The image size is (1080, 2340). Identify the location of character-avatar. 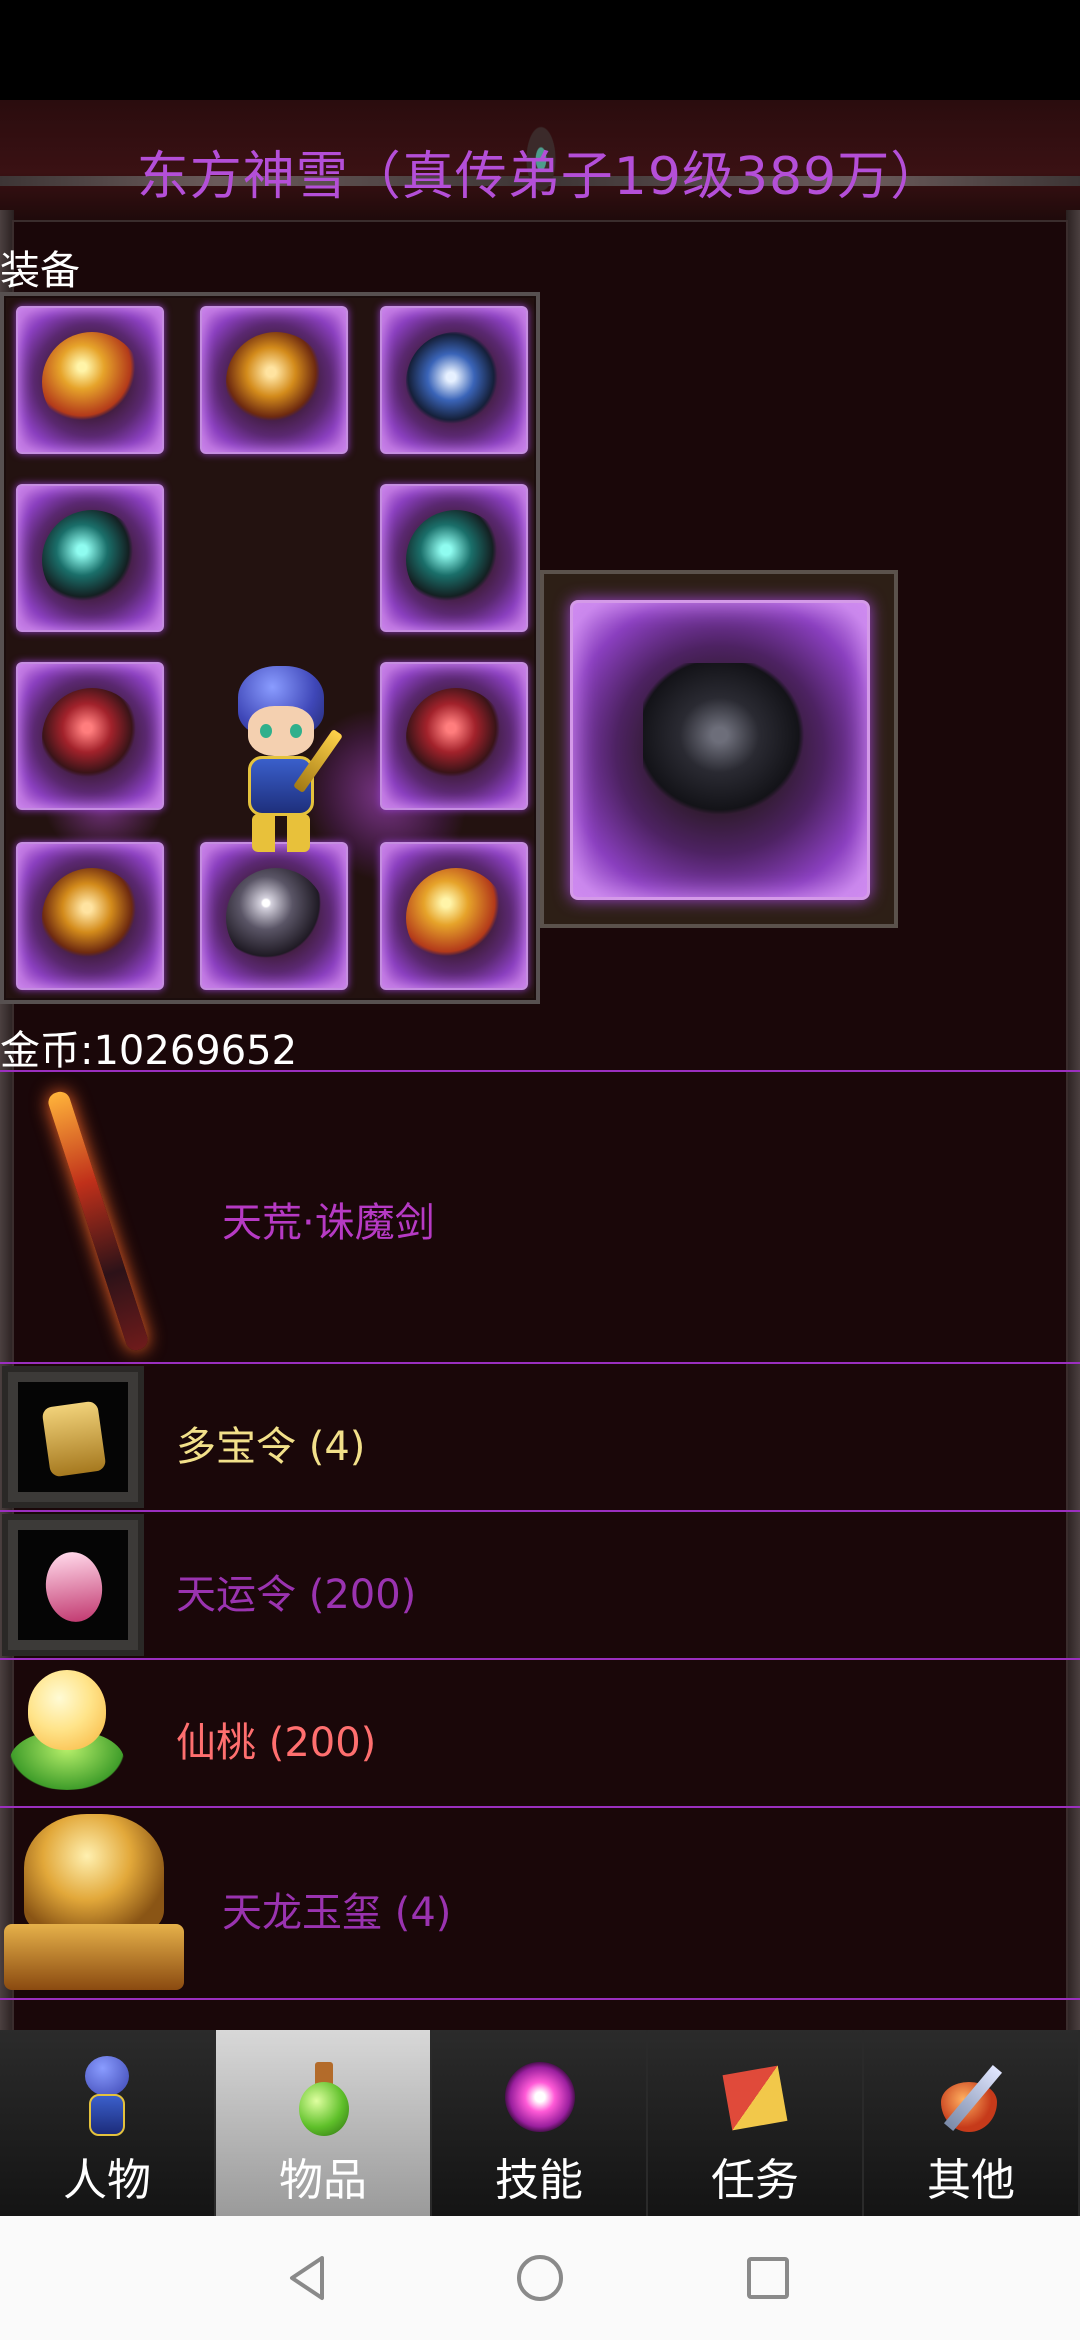
(284, 761).